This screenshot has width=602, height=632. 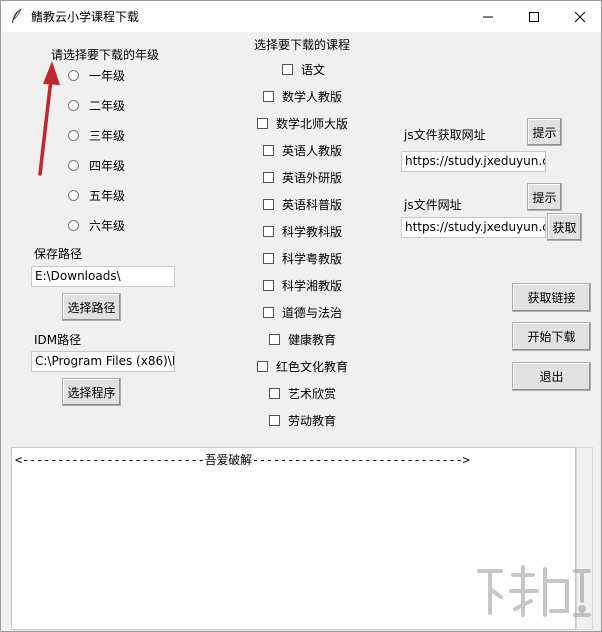 I want to click on courses-label: 选择要下载的课程, so click(x=302, y=45).